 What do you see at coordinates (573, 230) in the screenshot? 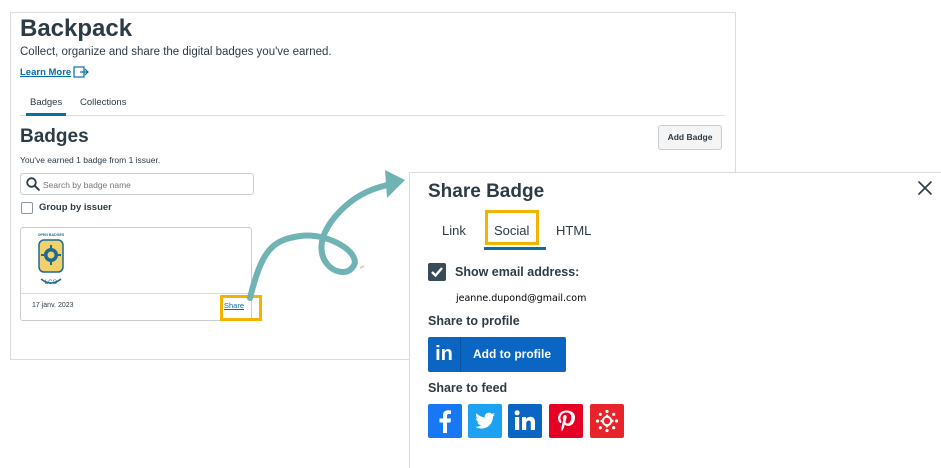
I see `tab-html: HTML` at bounding box center [573, 230].